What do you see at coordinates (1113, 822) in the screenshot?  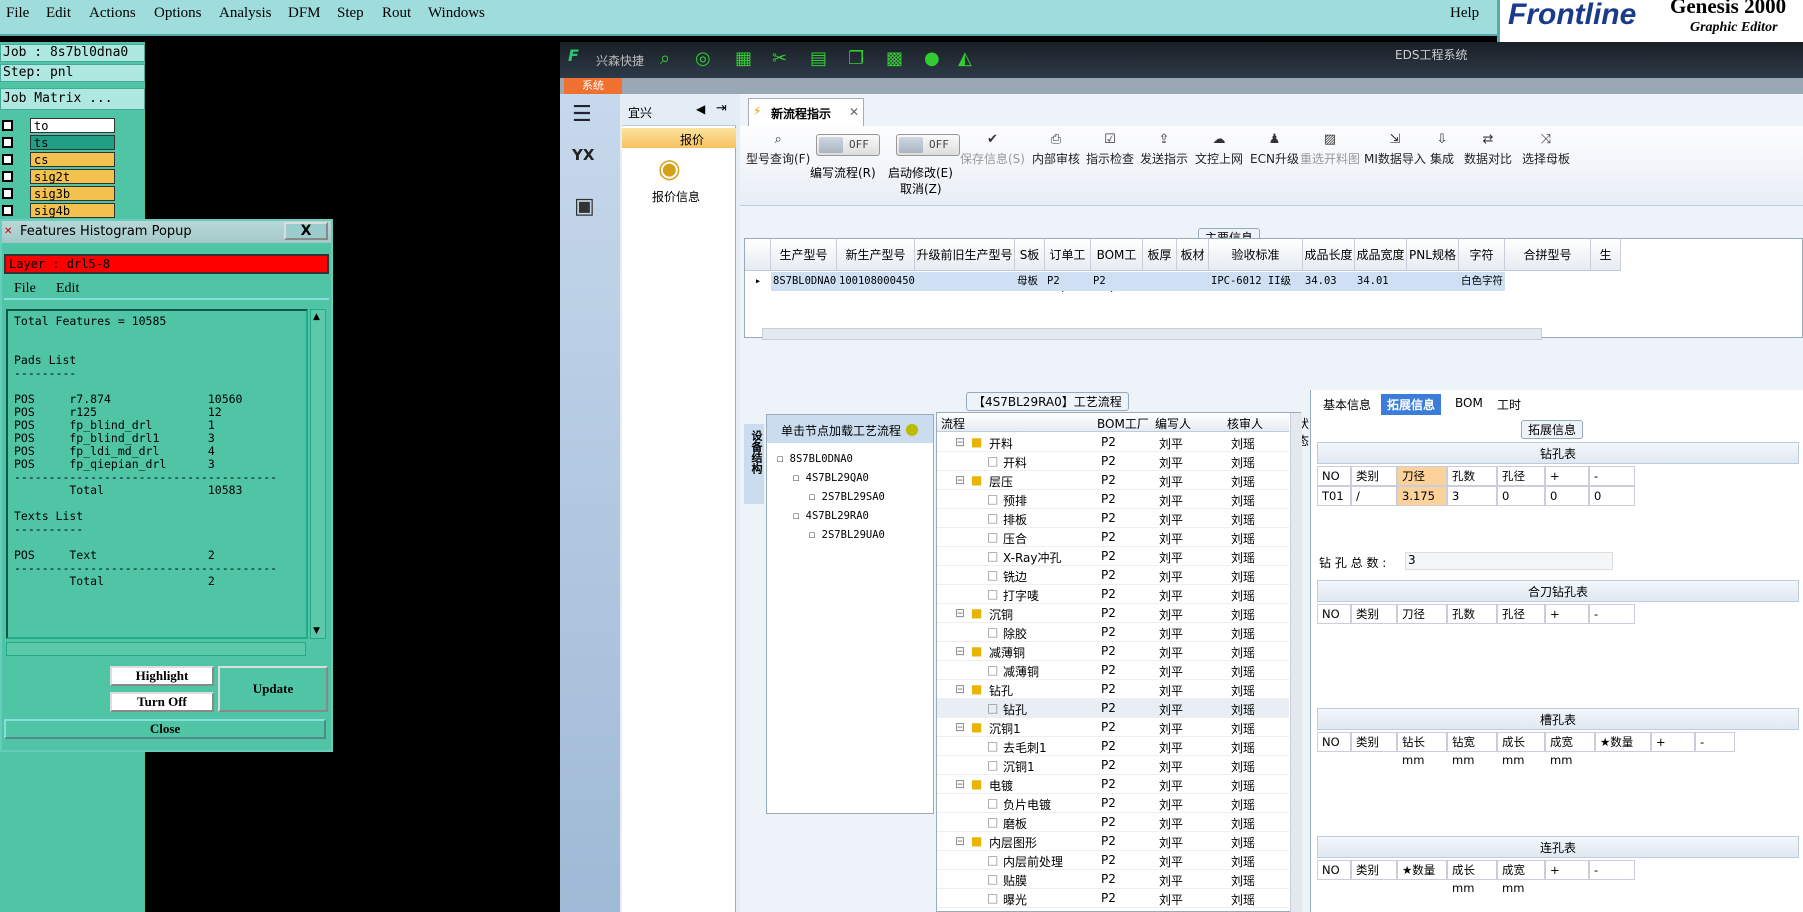 I see `flow-row: □磨板P2刘平刘瑶已上R` at bounding box center [1113, 822].